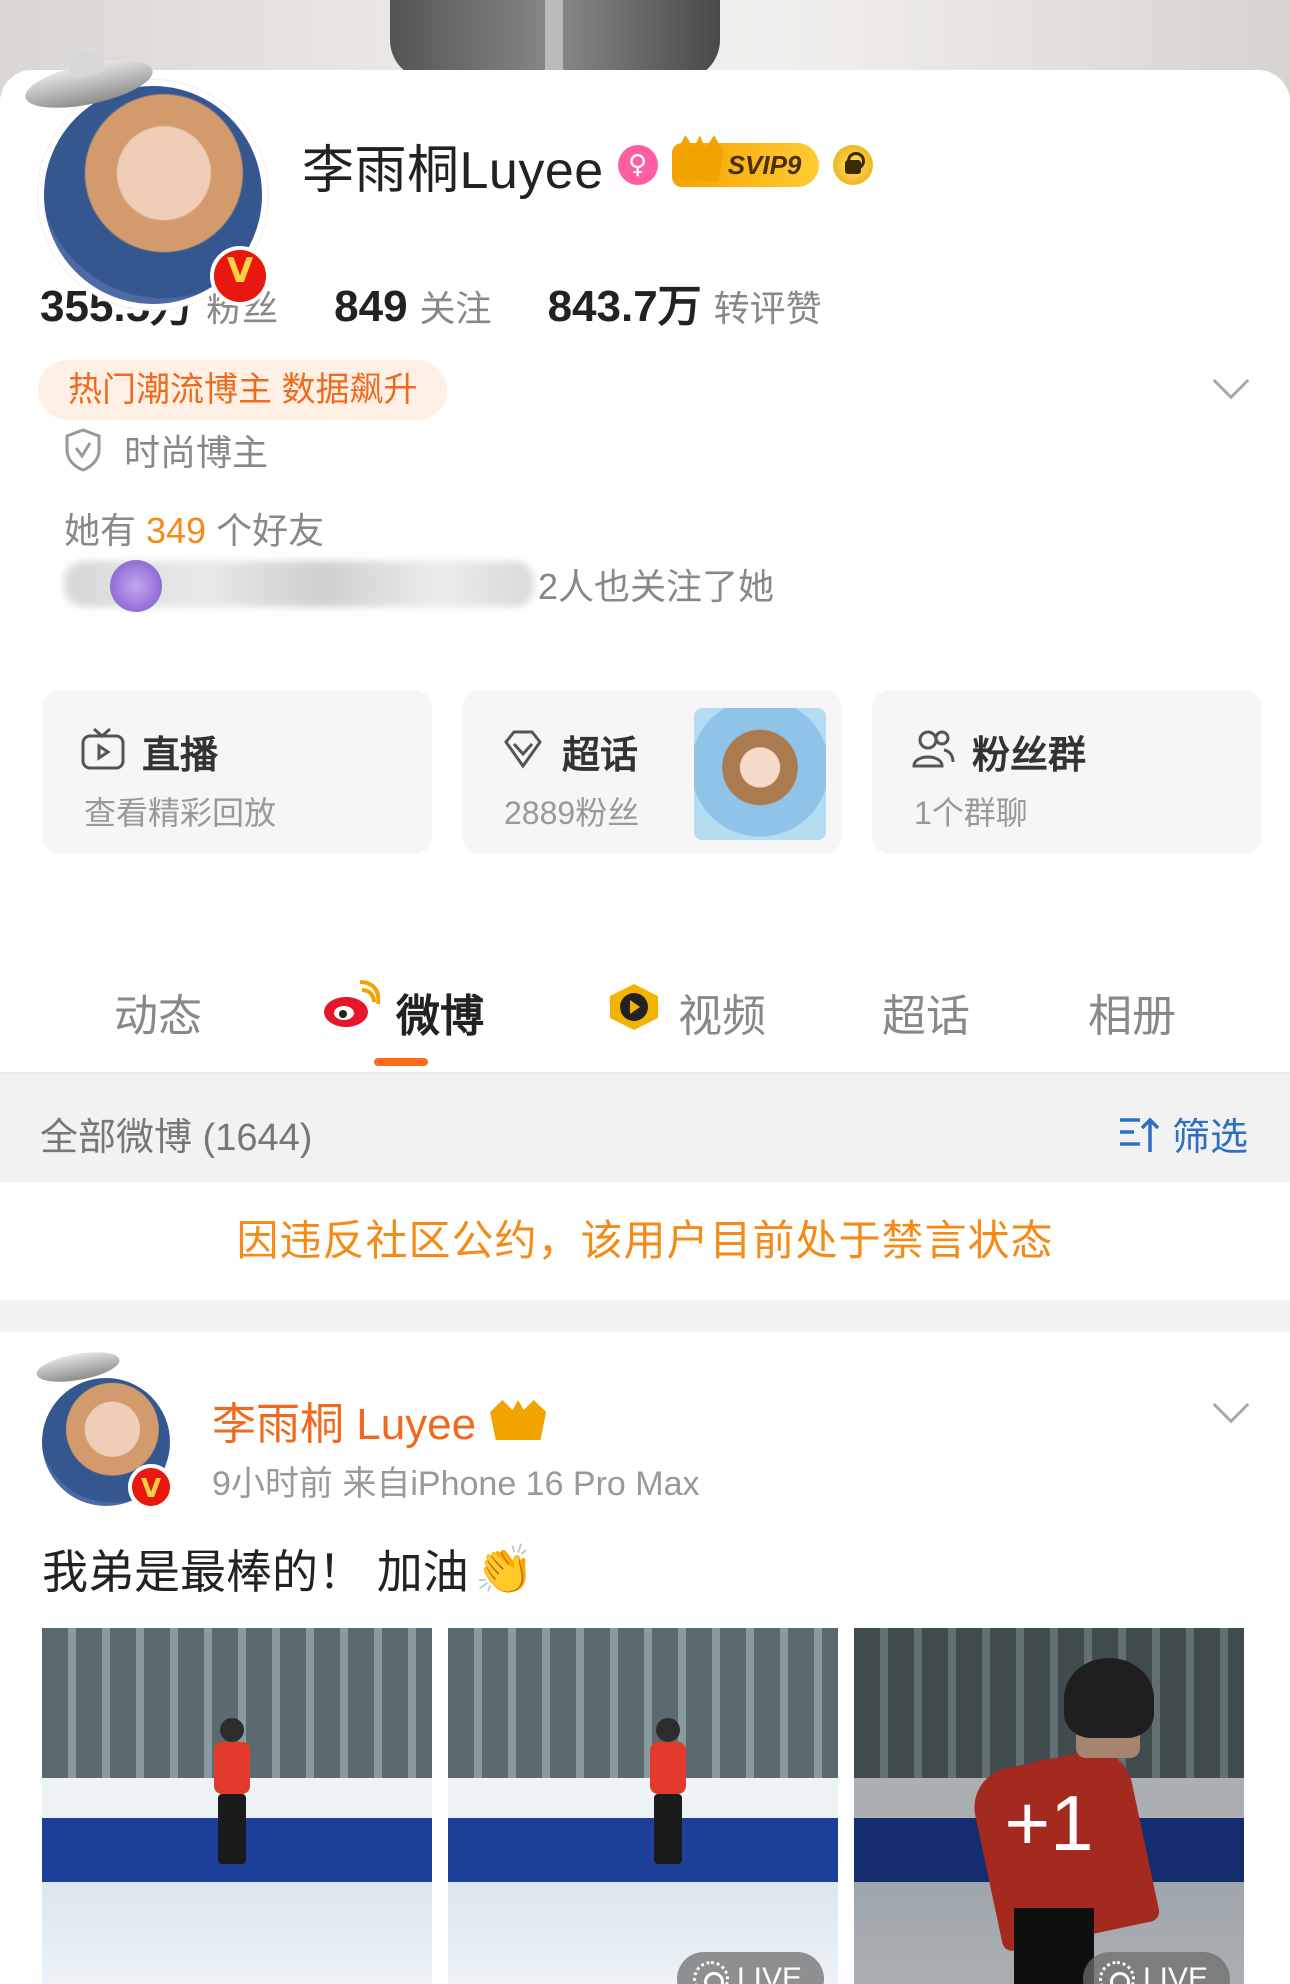  I want to click on mutual-text: 2人也关注了她, so click(656, 586).